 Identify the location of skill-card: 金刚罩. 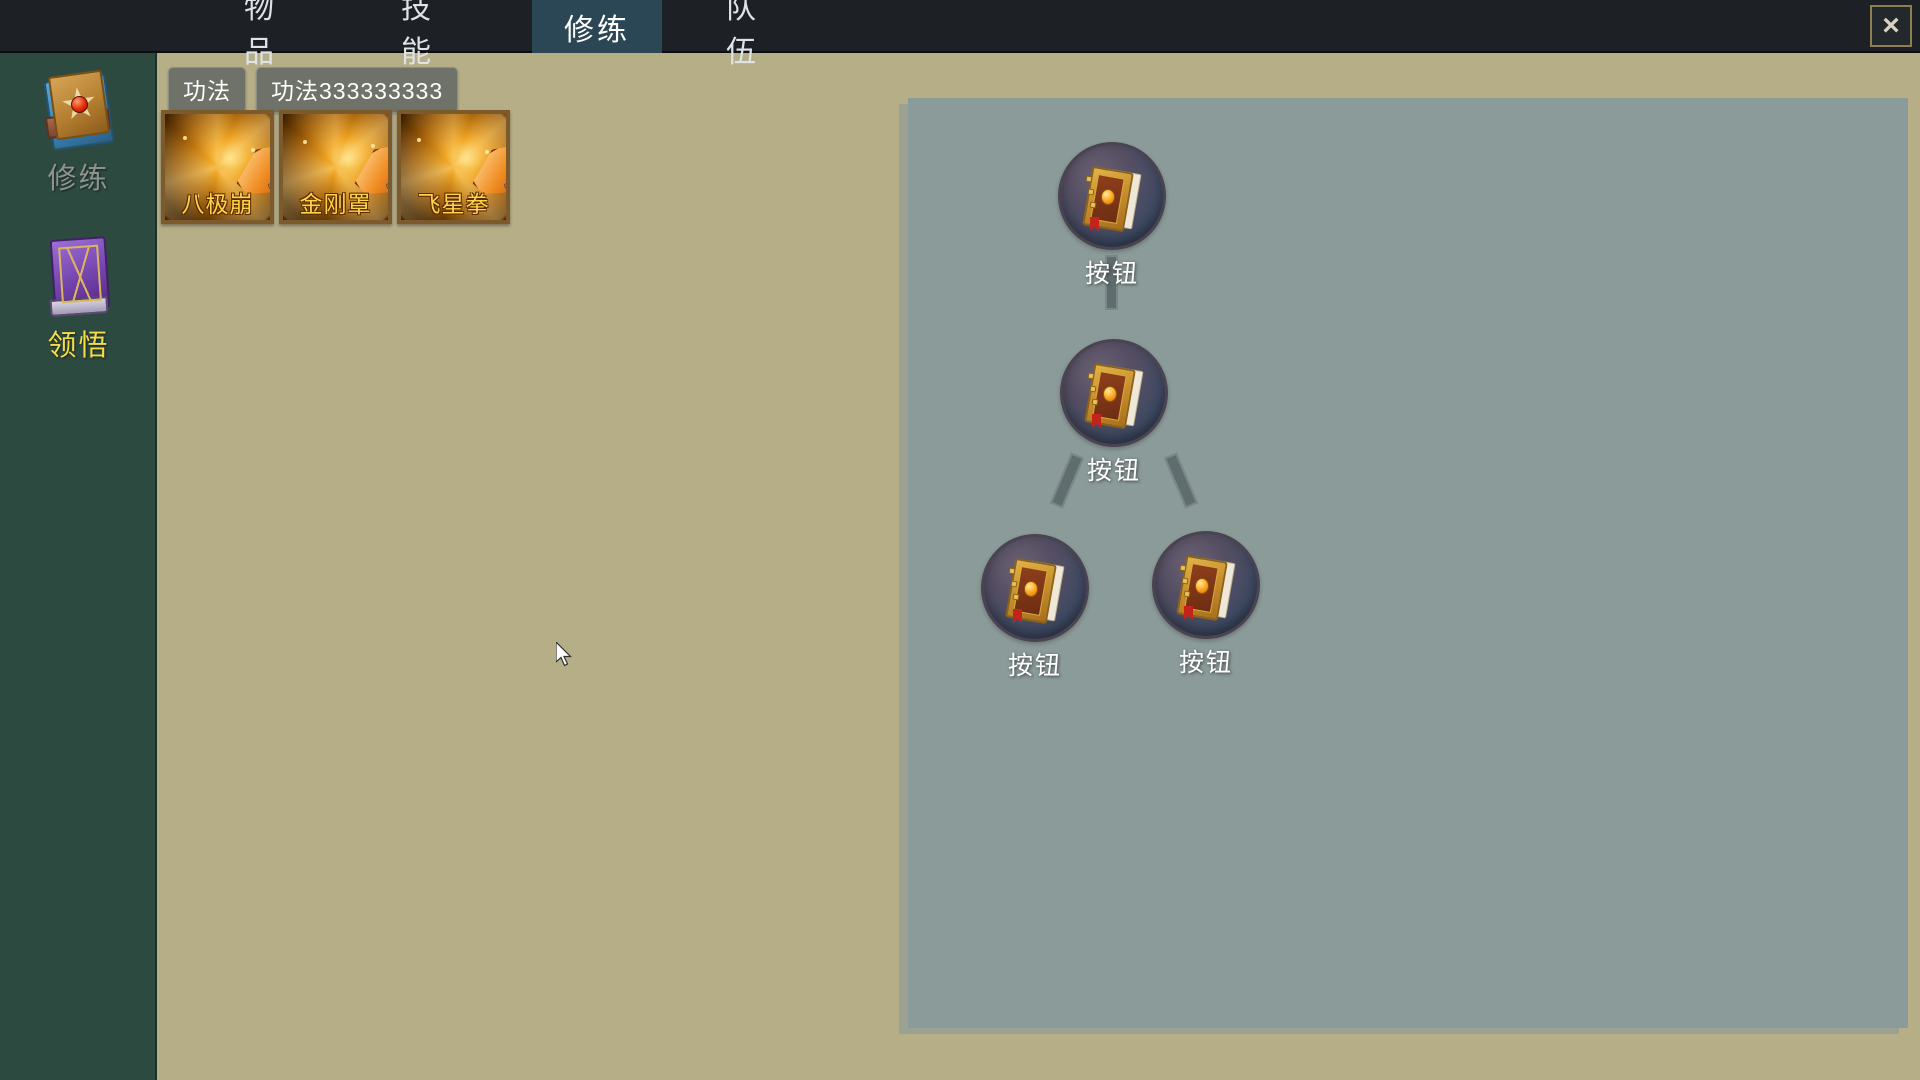
(335, 167).